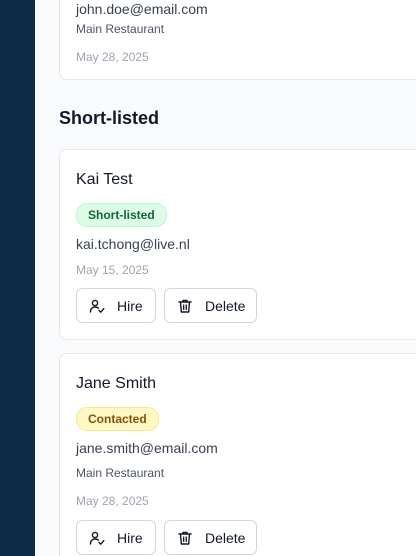 The image size is (416, 556). I want to click on status-badge: Contacted, so click(117, 419).